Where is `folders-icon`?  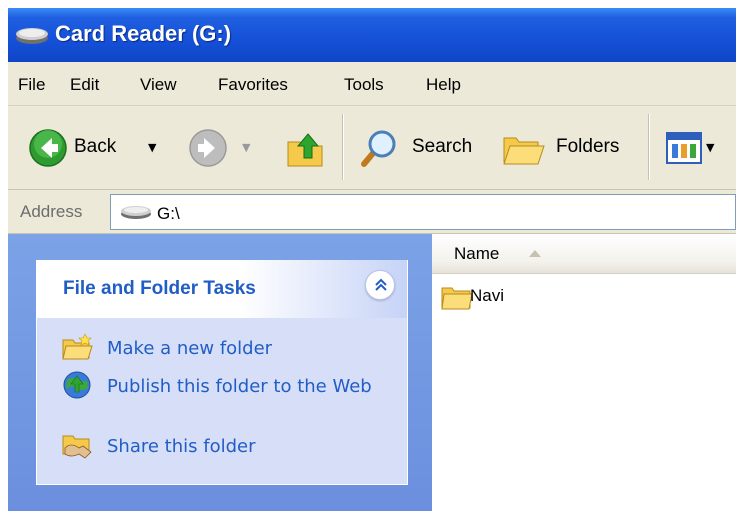 folders-icon is located at coordinates (524, 151).